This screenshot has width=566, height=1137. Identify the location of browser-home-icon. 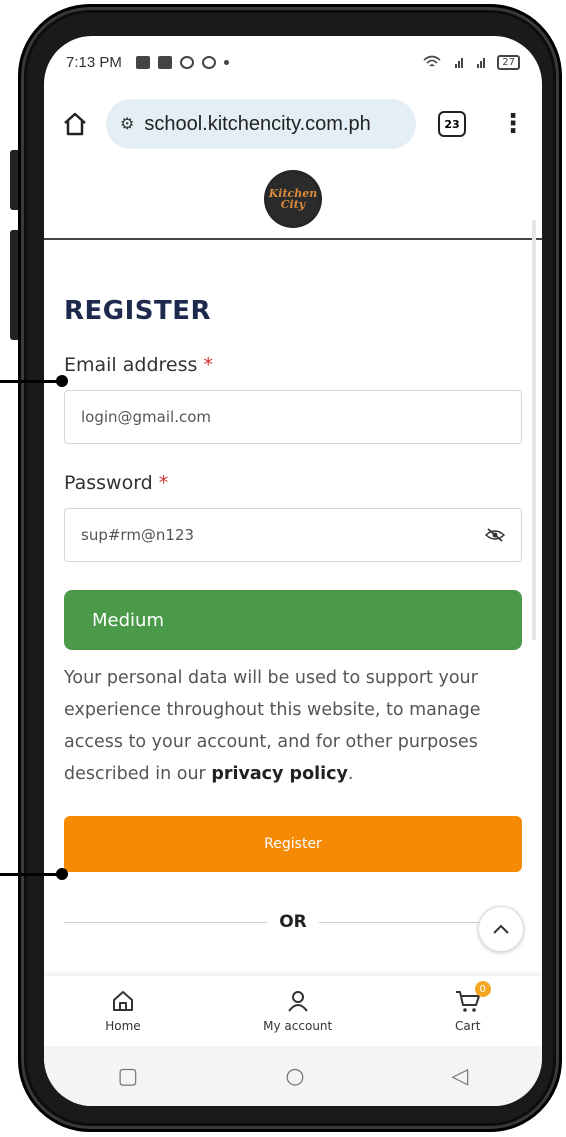
(75, 124).